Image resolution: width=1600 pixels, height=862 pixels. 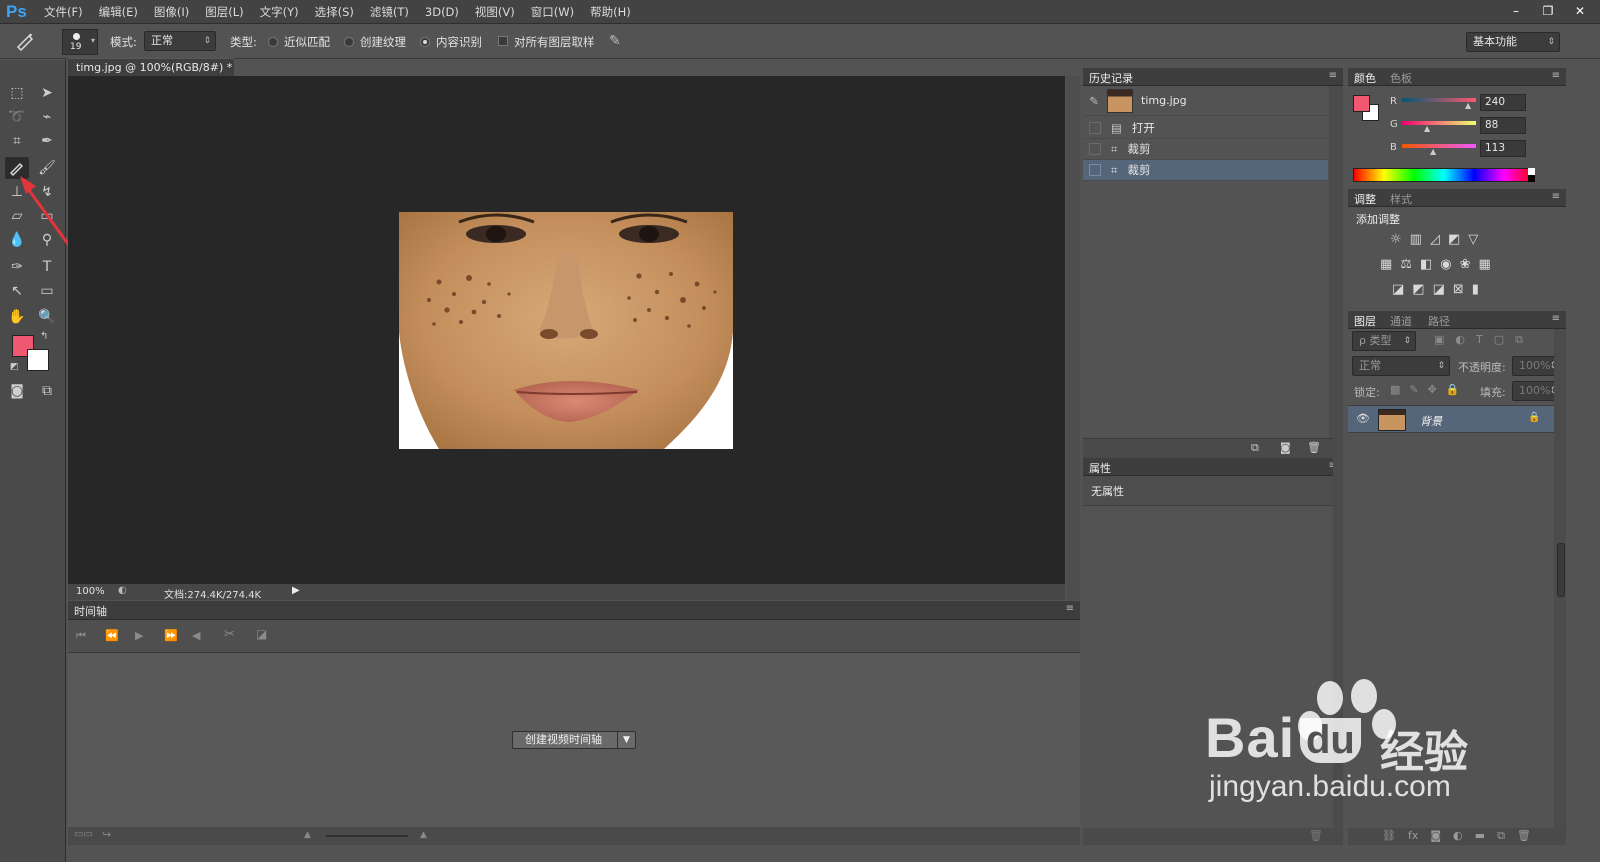 What do you see at coordinates (1548, 11) in the screenshot?
I see `restore-button: ❐` at bounding box center [1548, 11].